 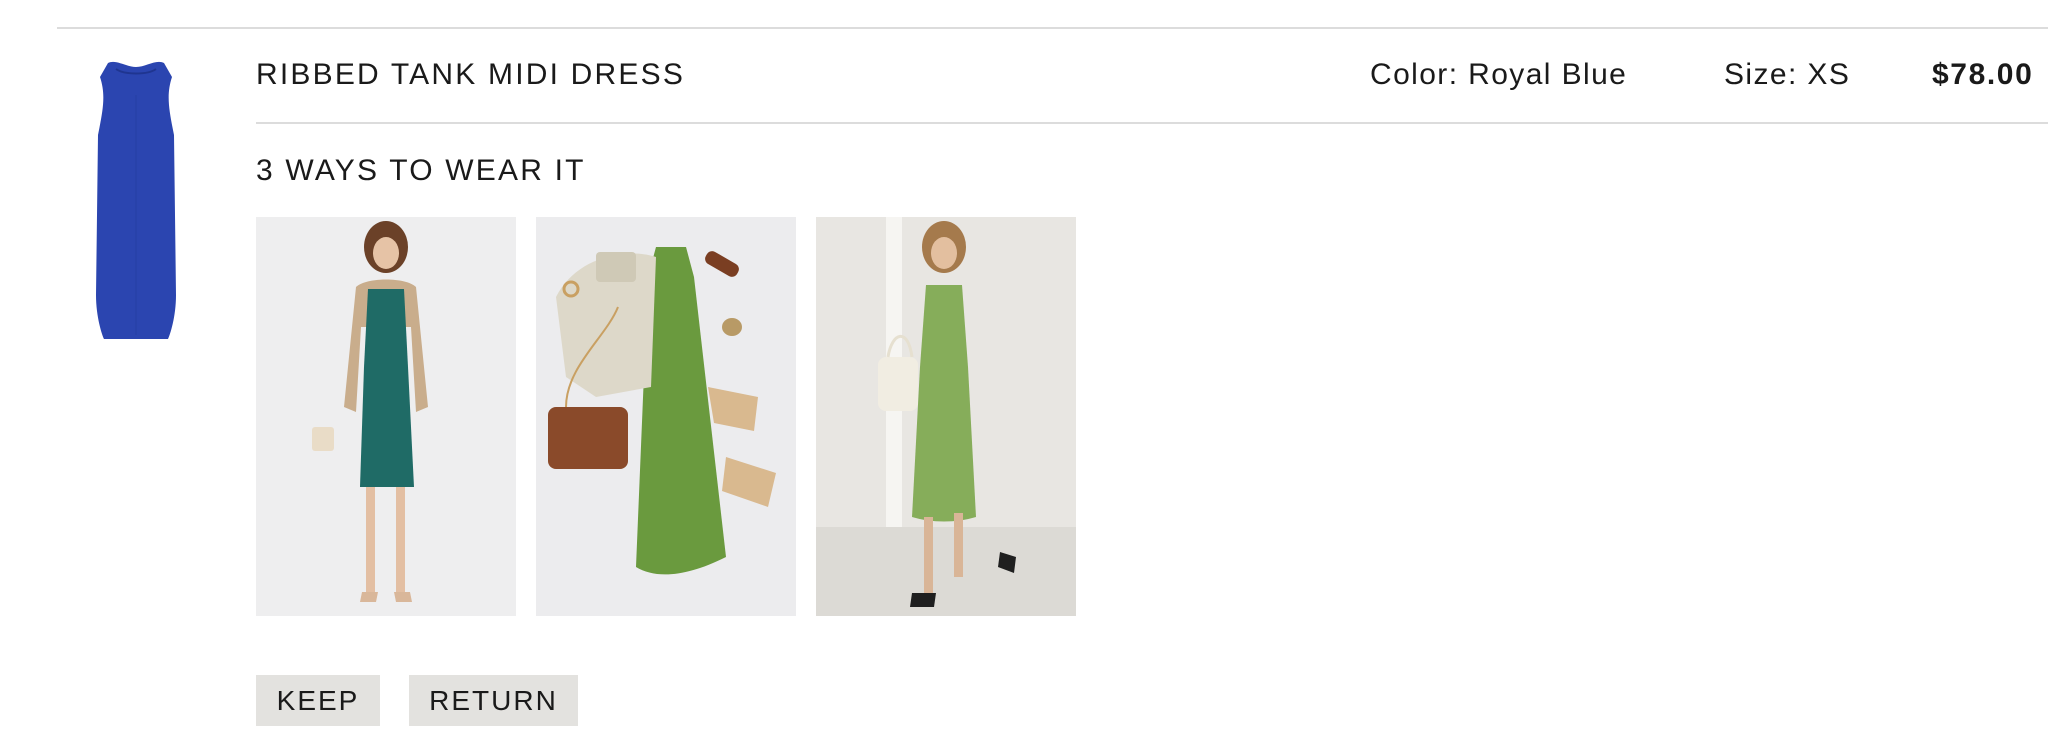 What do you see at coordinates (1499, 74) in the screenshot?
I see `product-color: Color: Royal Blue` at bounding box center [1499, 74].